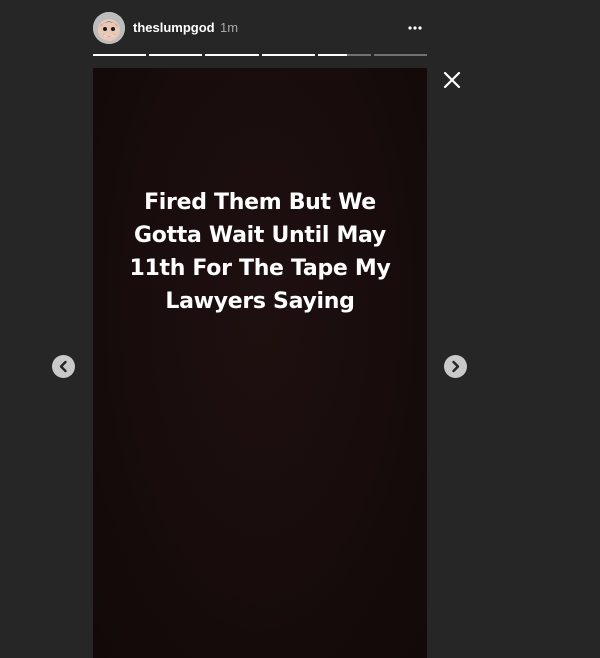 This screenshot has height=658, width=600. I want to click on more-dots-icon, so click(415, 28).